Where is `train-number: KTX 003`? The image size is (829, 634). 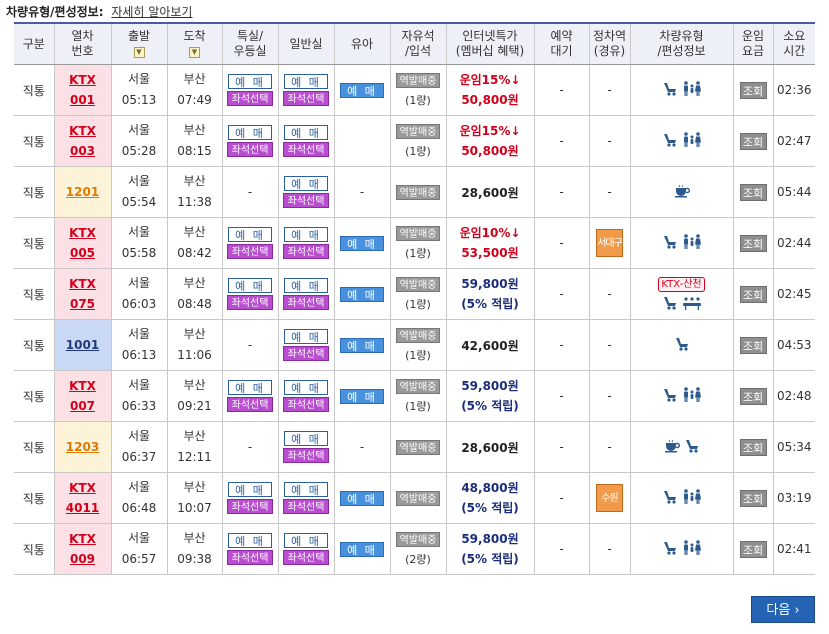
train-number: KTX 003 is located at coordinates (82, 141).